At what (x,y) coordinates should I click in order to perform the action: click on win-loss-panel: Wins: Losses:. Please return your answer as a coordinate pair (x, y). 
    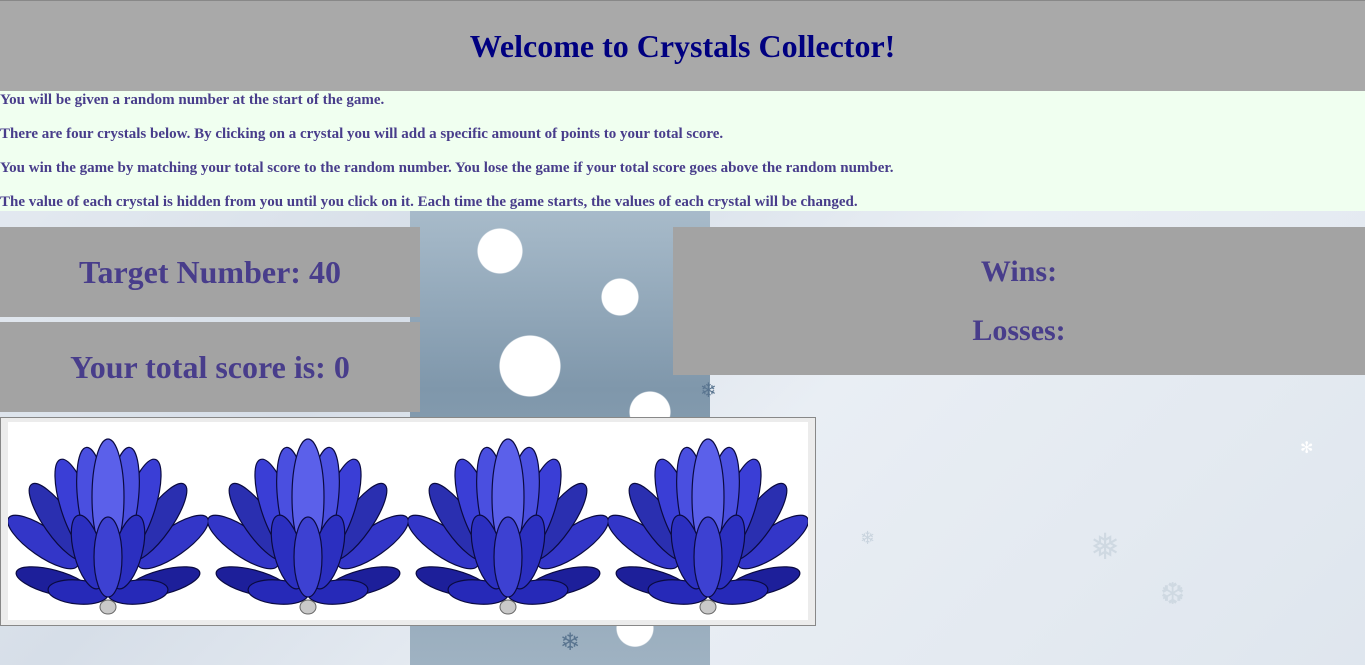
    Looking at the image, I should click on (1019, 301).